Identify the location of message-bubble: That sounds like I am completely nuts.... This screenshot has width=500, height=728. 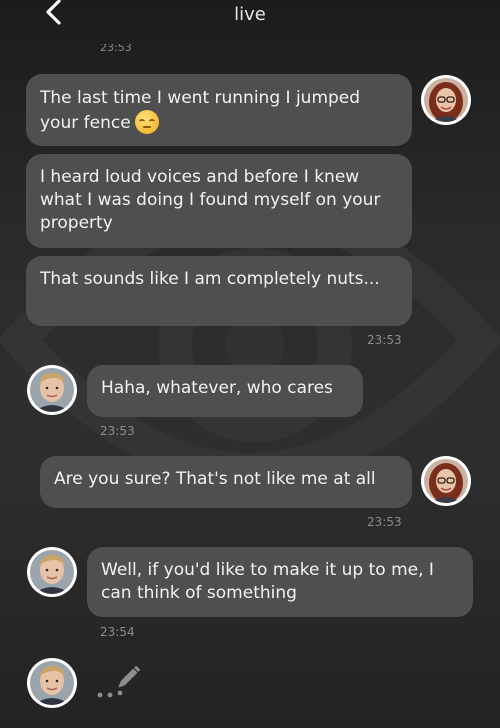
(219, 291).